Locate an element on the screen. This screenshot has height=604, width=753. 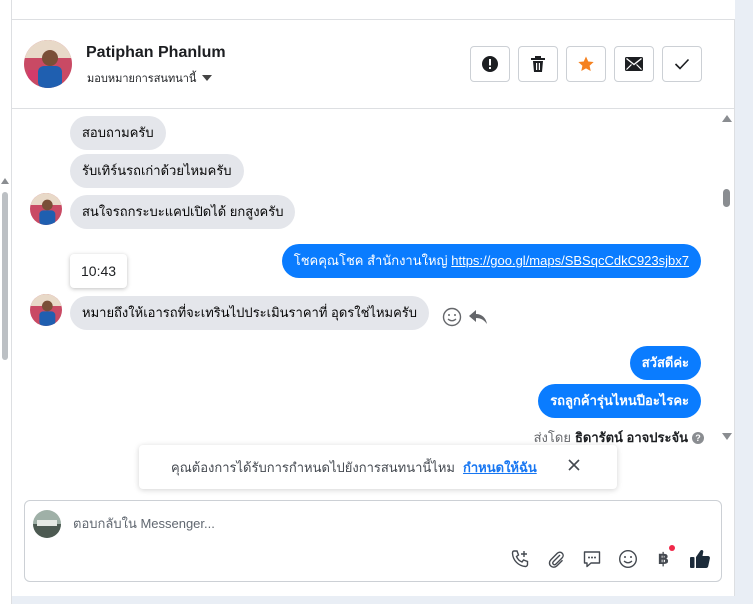
chat-bubble-icon is located at coordinates (591, 558).